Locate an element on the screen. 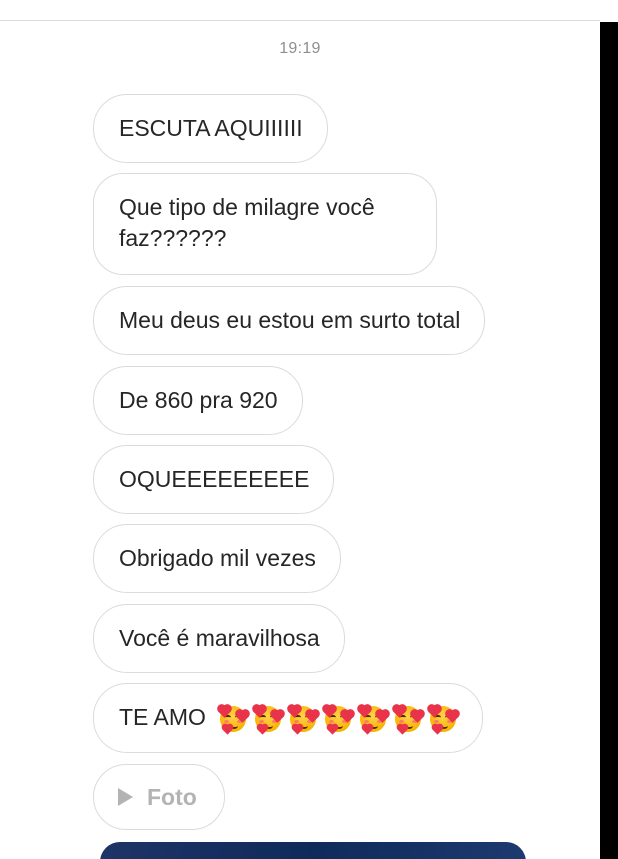  message-text: Obrigado mil vezes is located at coordinates (217, 558).